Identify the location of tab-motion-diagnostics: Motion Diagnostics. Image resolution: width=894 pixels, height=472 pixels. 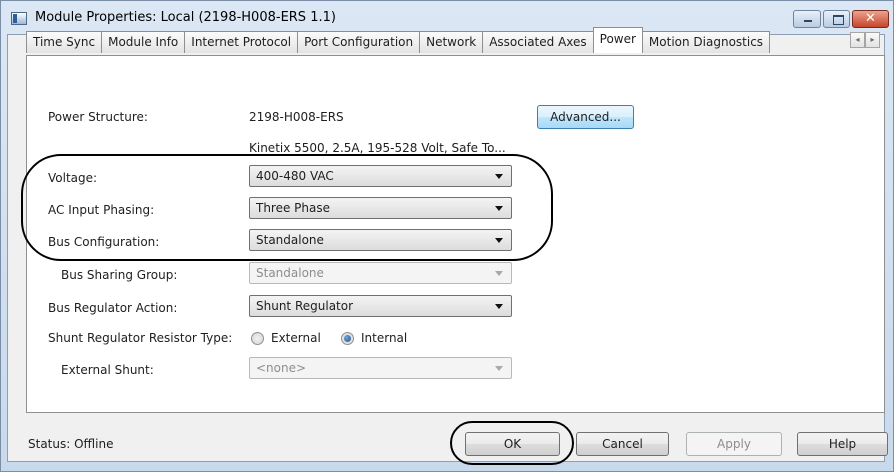
(706, 42).